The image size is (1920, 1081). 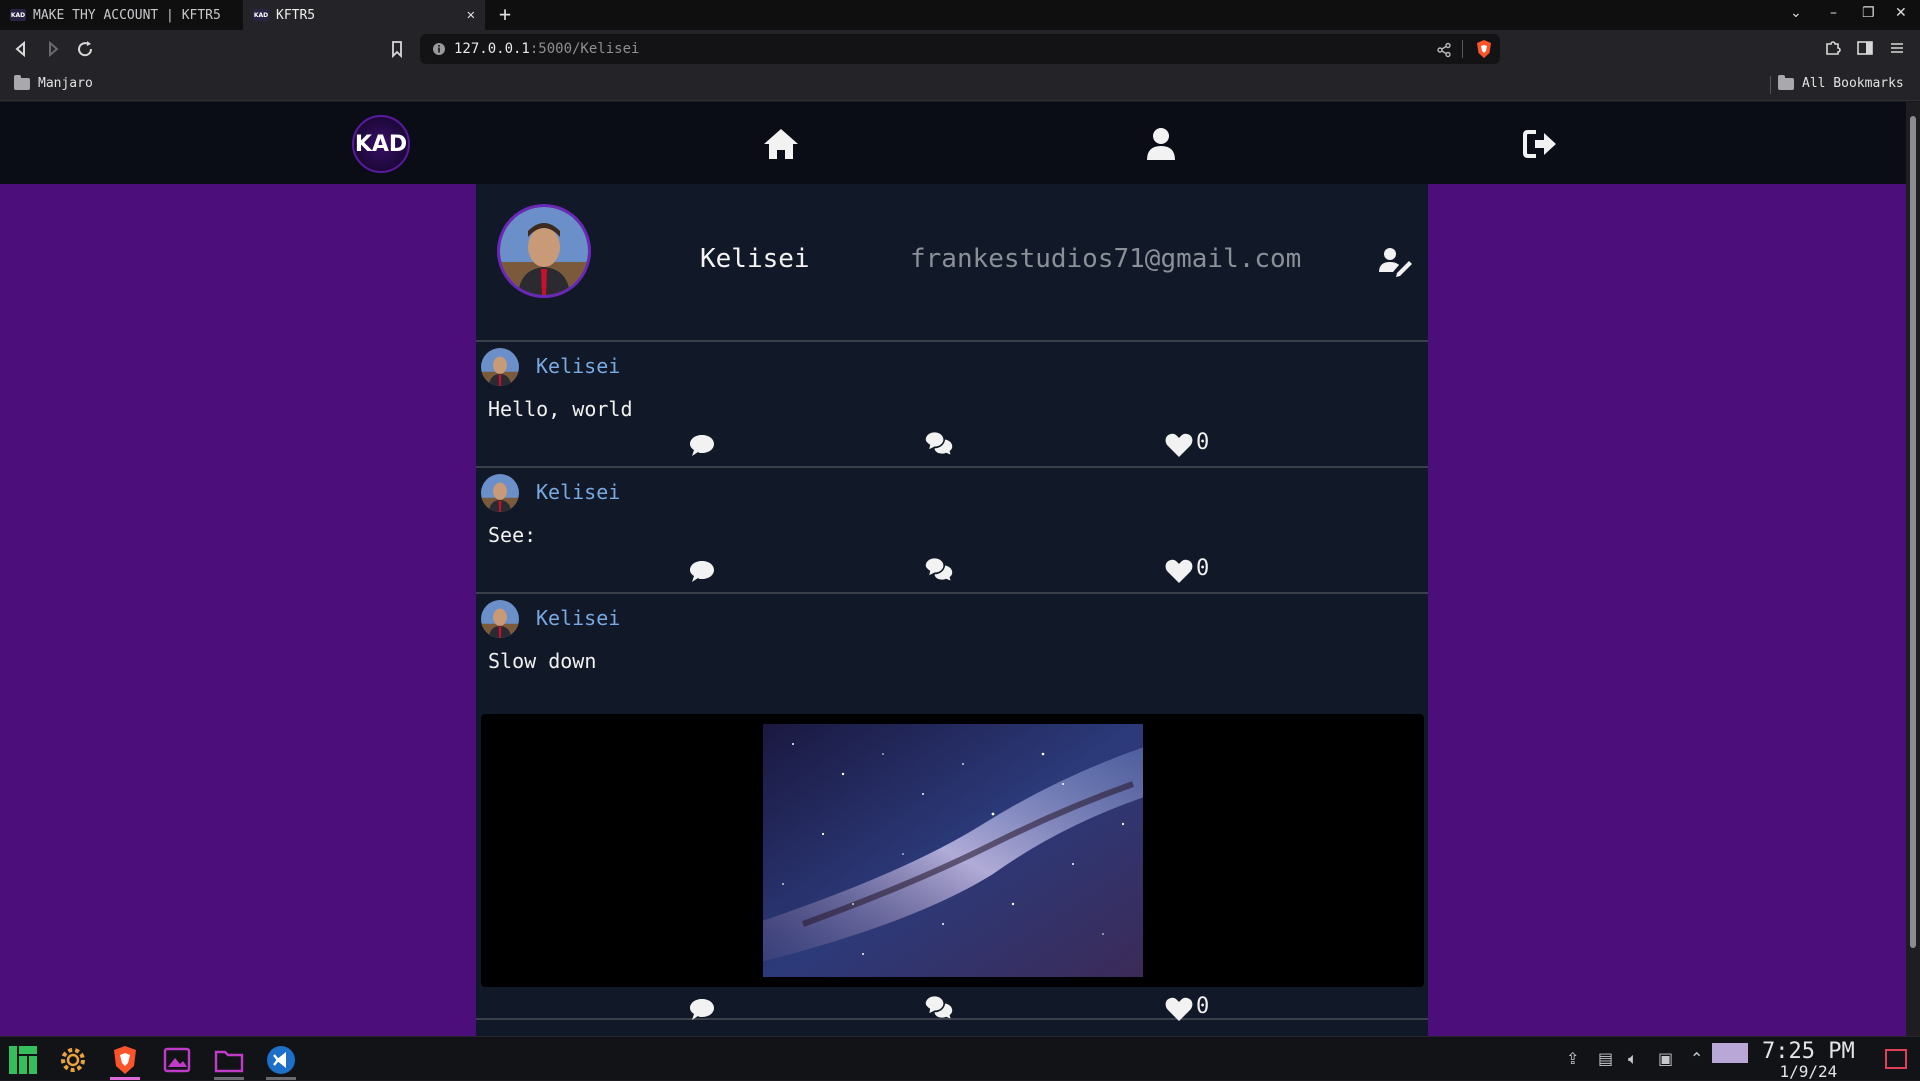 I want to click on tab-make-account: KAD MAKE THY ACCOUNT | KFTR5, so click(x=120, y=15).